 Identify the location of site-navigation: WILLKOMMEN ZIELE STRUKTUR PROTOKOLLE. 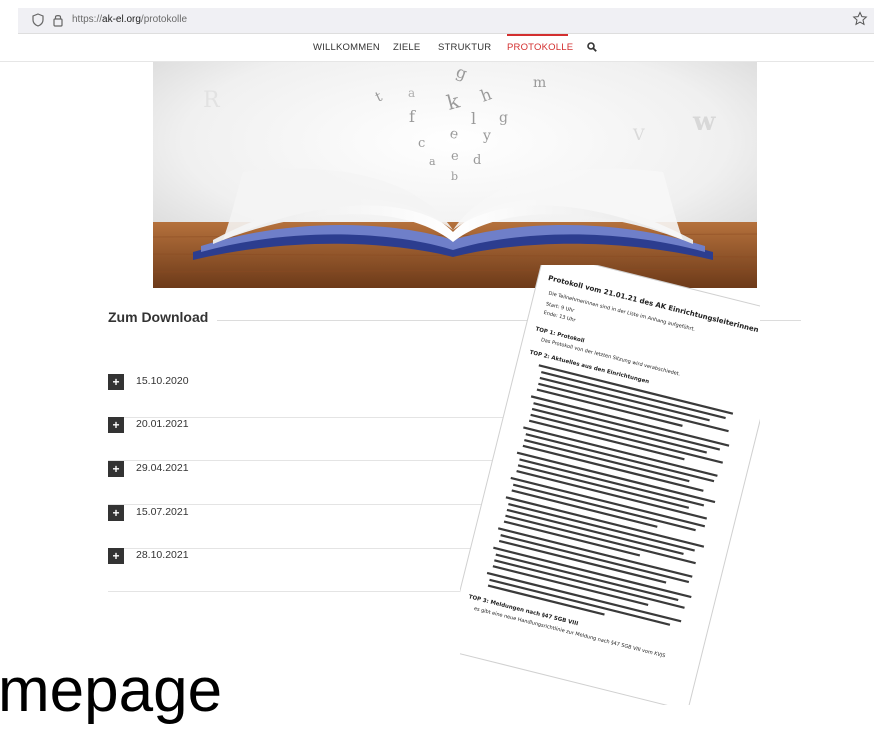
(437, 48).